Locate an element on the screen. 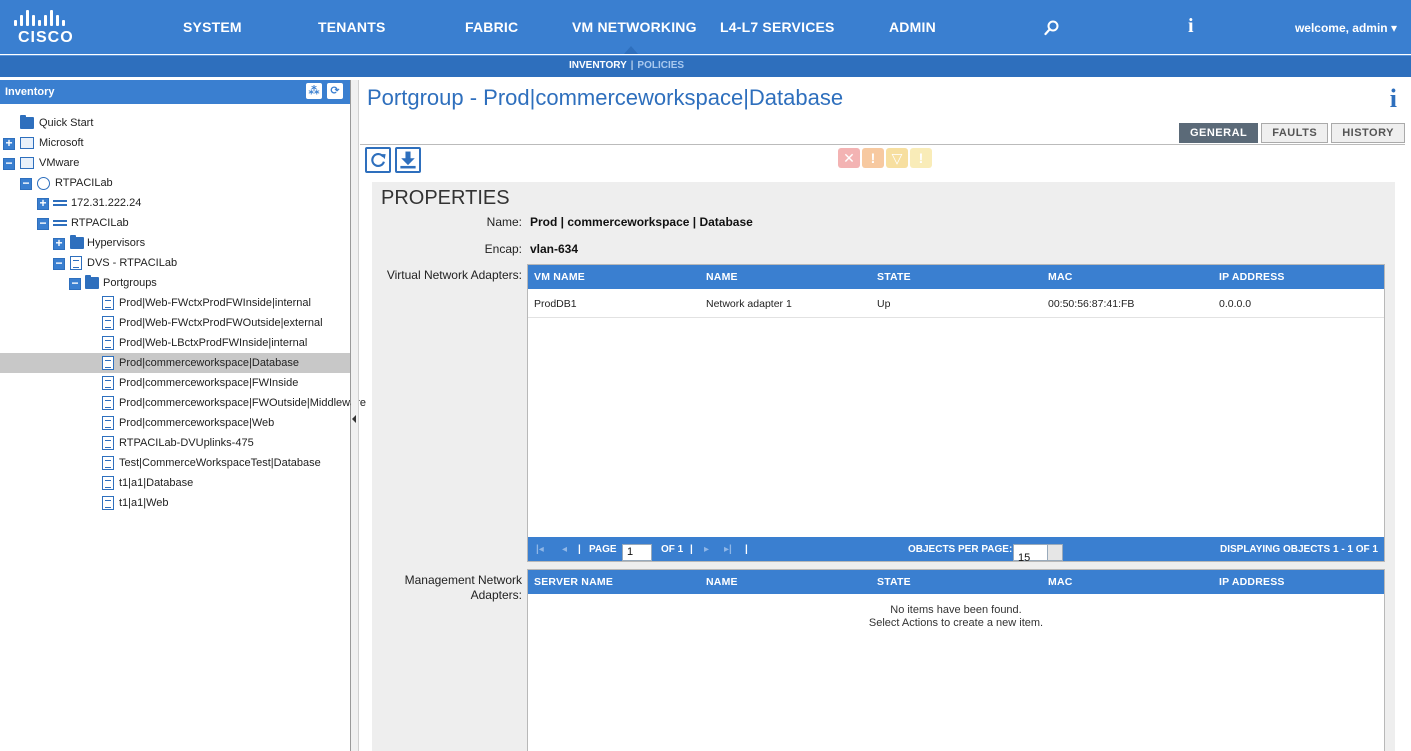  tree-node-portgroup: Prod|Web-FWctxProdFWInside|internal is located at coordinates (175, 303).